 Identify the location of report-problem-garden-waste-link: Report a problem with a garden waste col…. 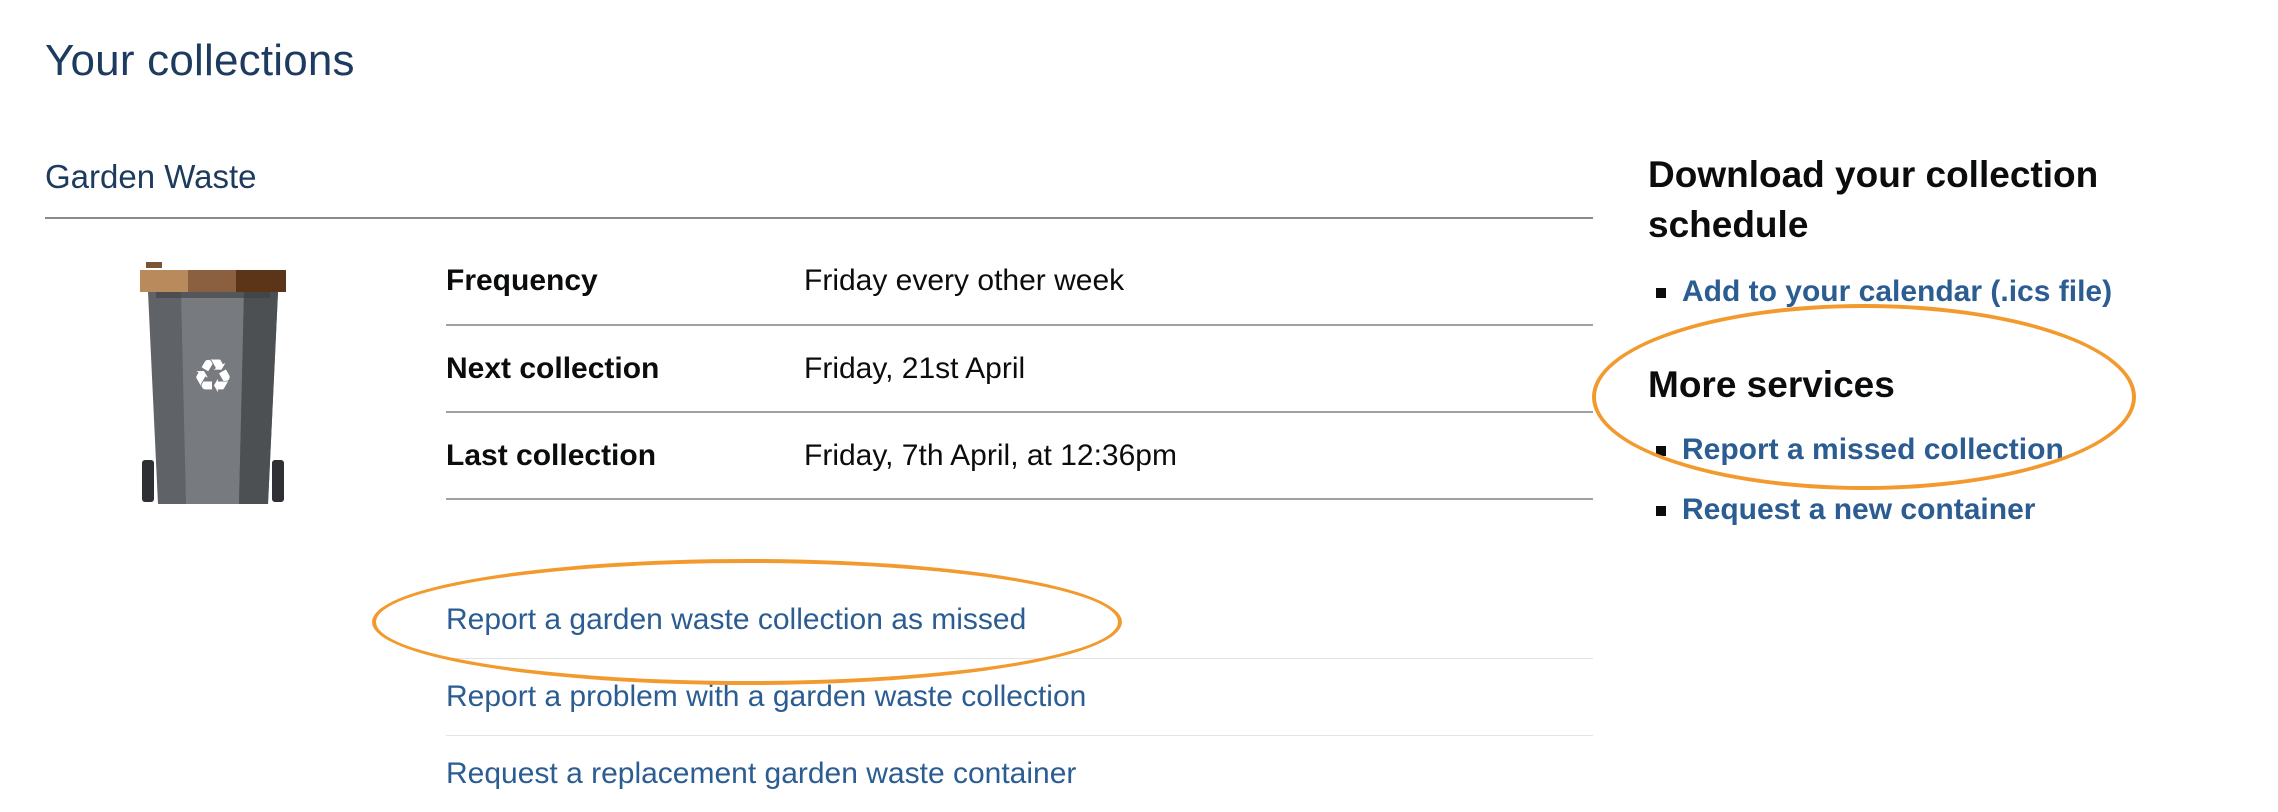
(766, 697).